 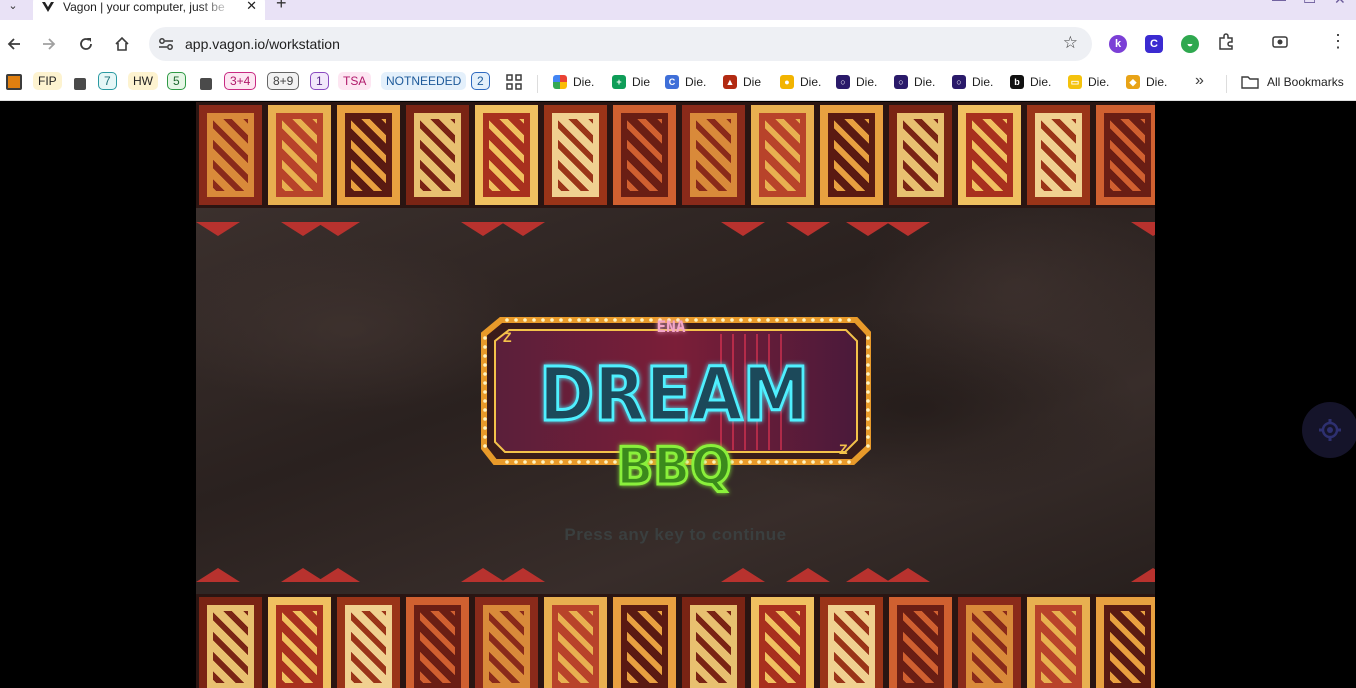 I want to click on bookmark-label: 5, so click(x=176, y=81).